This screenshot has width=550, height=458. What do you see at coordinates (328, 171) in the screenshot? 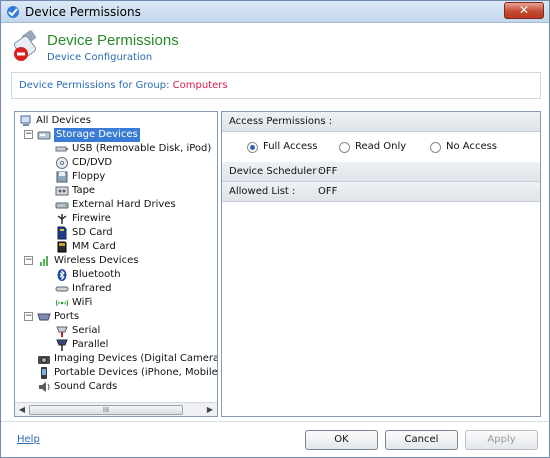
I see `device-scheduler-value: OFF` at bounding box center [328, 171].